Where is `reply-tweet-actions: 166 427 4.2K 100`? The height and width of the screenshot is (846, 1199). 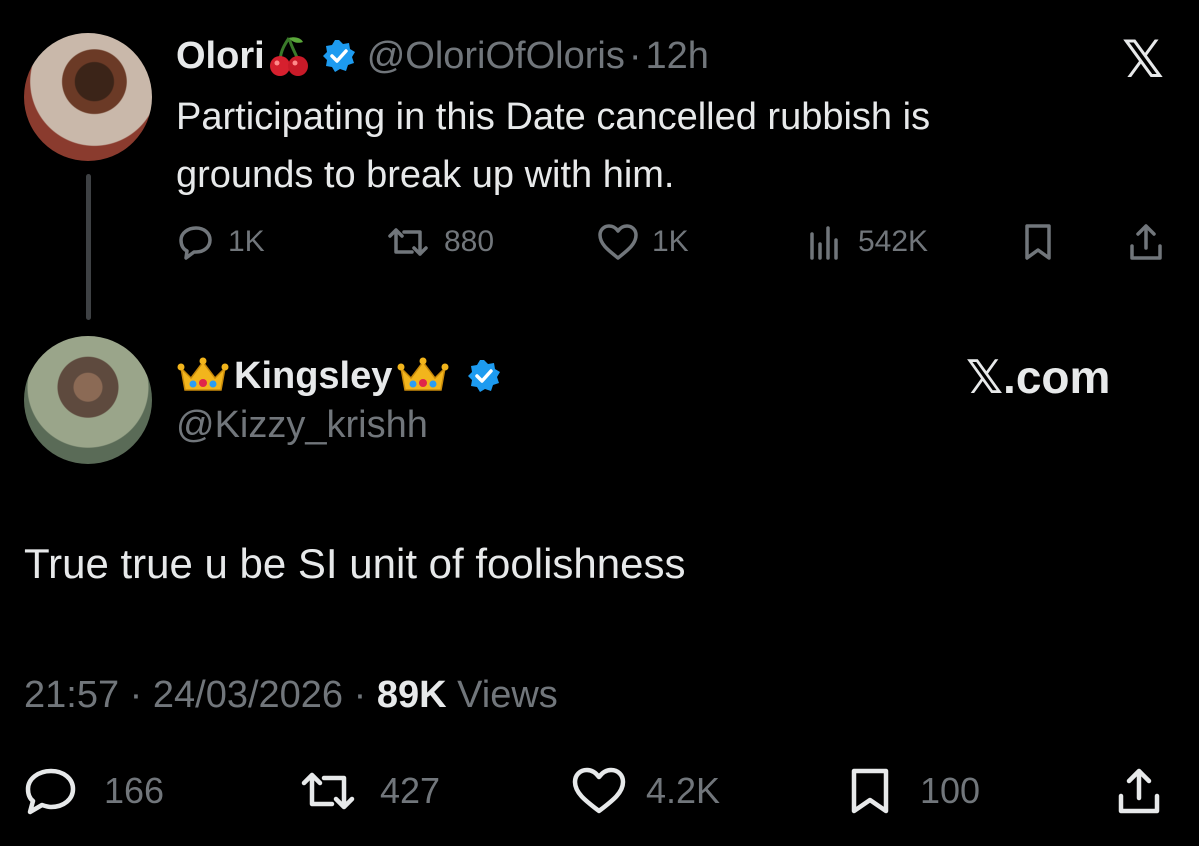 reply-tweet-actions: 166 427 4.2K 100 is located at coordinates (599, 791).